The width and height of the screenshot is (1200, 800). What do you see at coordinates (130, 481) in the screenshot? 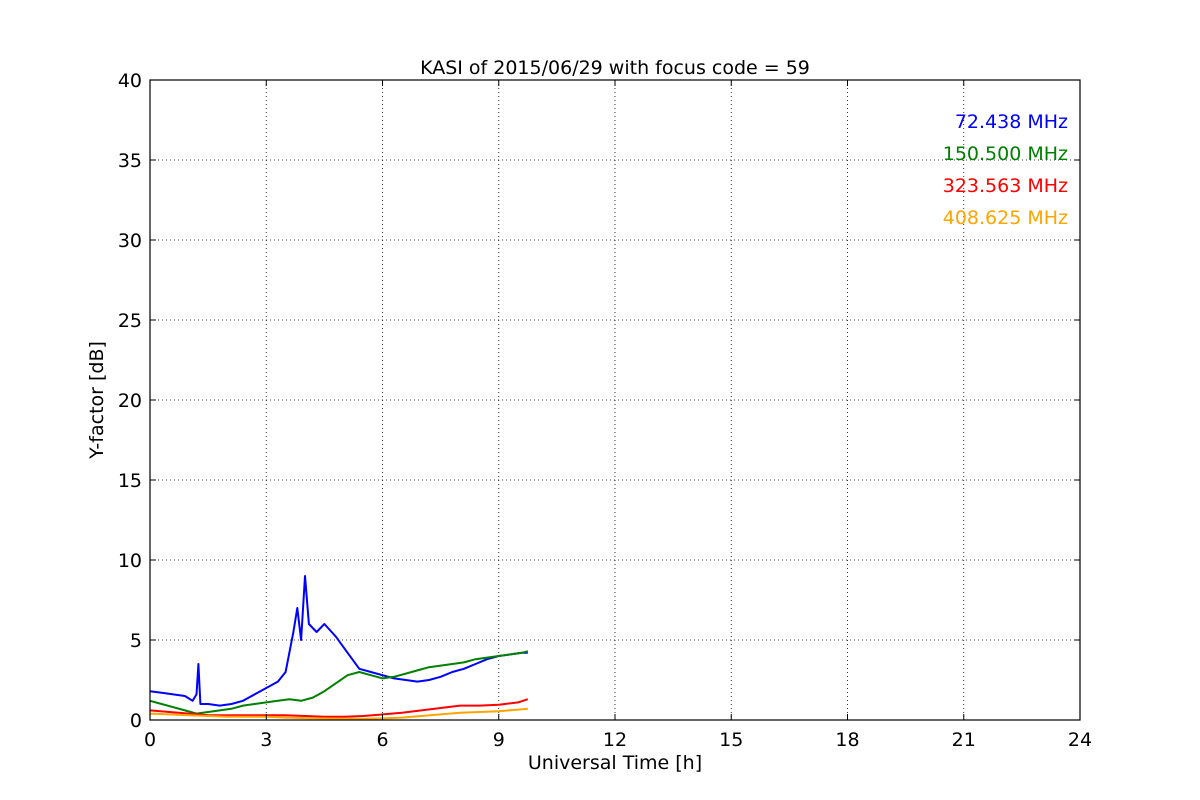
I see `y-tick-label: 15` at bounding box center [130, 481].